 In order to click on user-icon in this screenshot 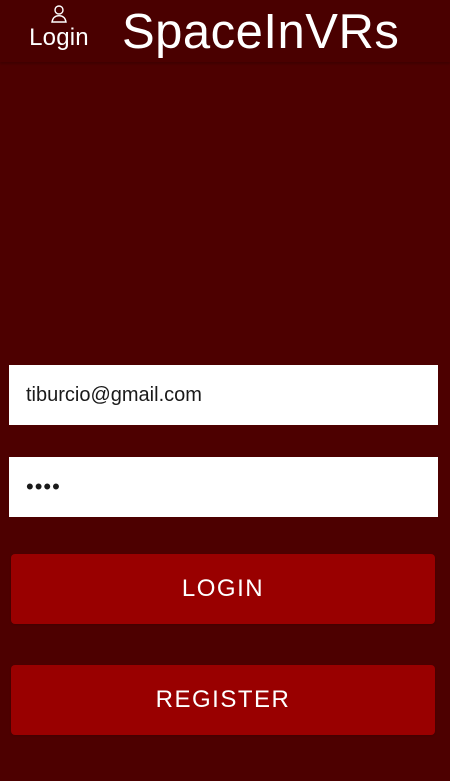, I will do `click(59, 14)`.